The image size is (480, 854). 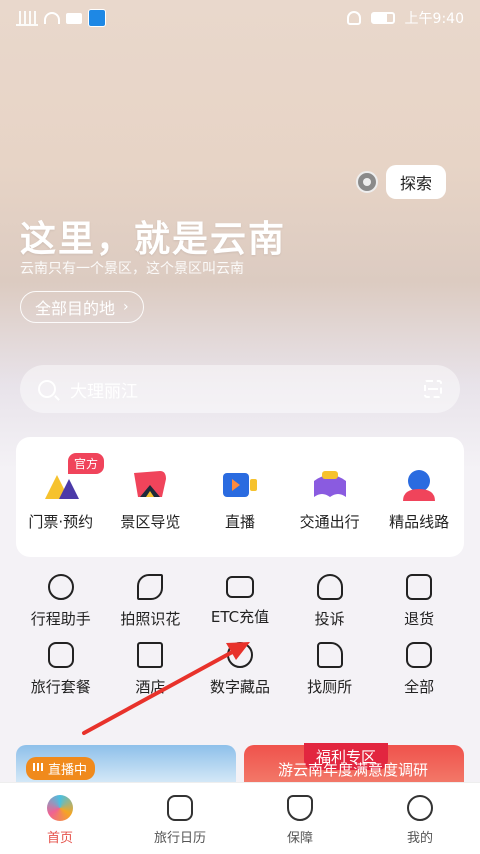 I want to click on tab-label: 保障, so click(x=299, y=838).